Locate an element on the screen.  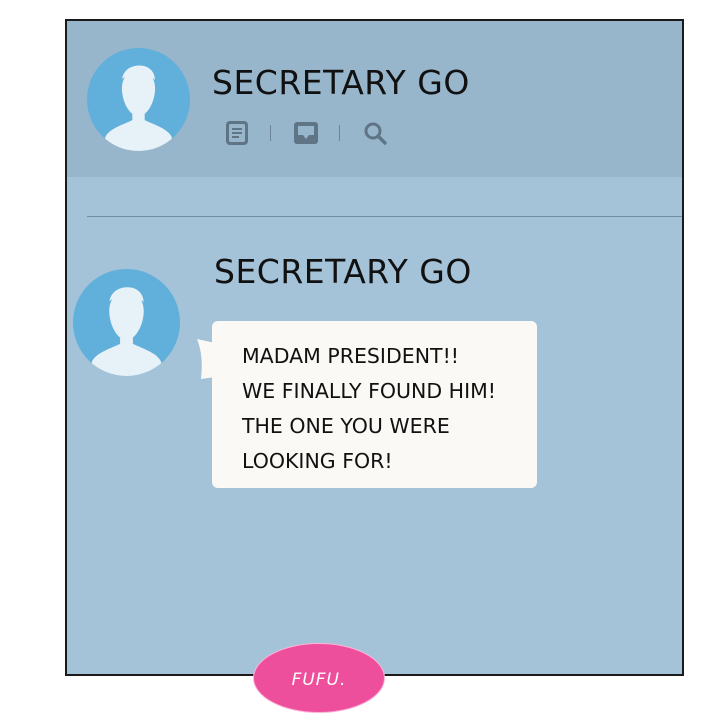
message-line: LOOKING FOR! is located at coordinates (317, 461).